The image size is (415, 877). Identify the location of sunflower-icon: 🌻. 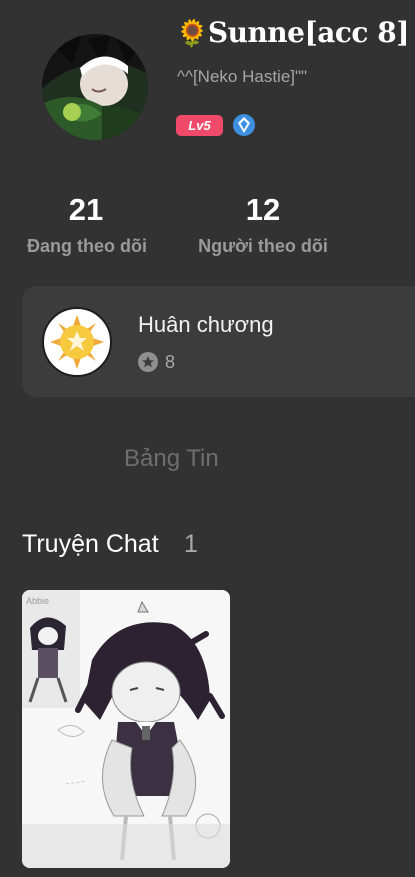
(192, 34).